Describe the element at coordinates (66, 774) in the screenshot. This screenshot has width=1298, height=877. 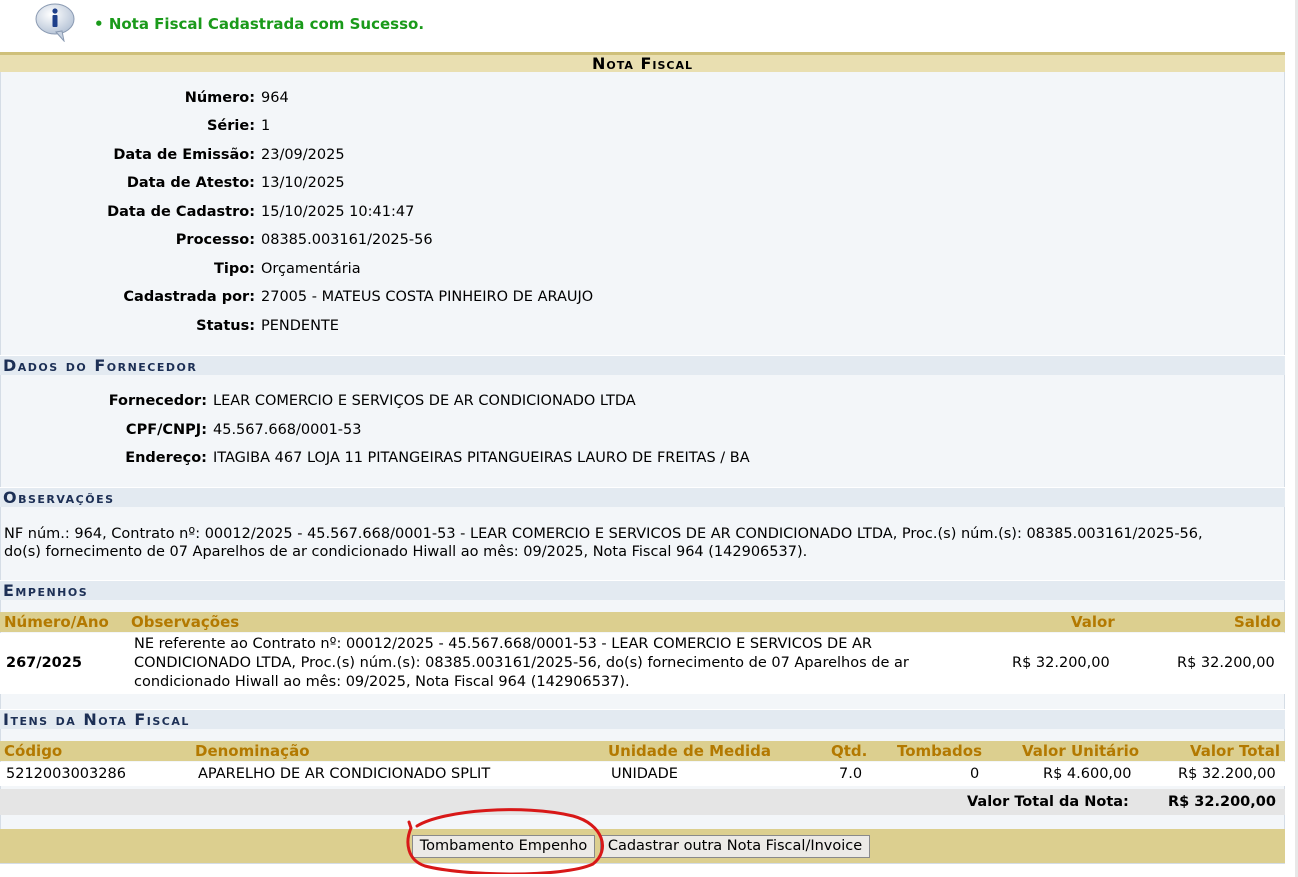
I see `item-codigo: 5212003003286` at that location.